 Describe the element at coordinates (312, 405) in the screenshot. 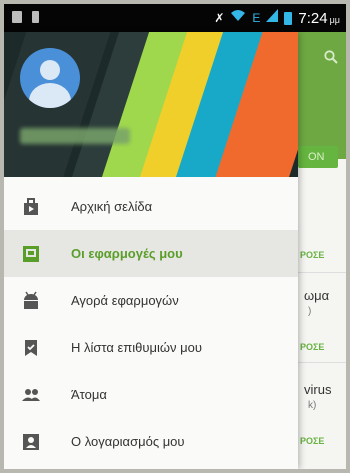

I see `background-item-subtitle: k)` at that location.